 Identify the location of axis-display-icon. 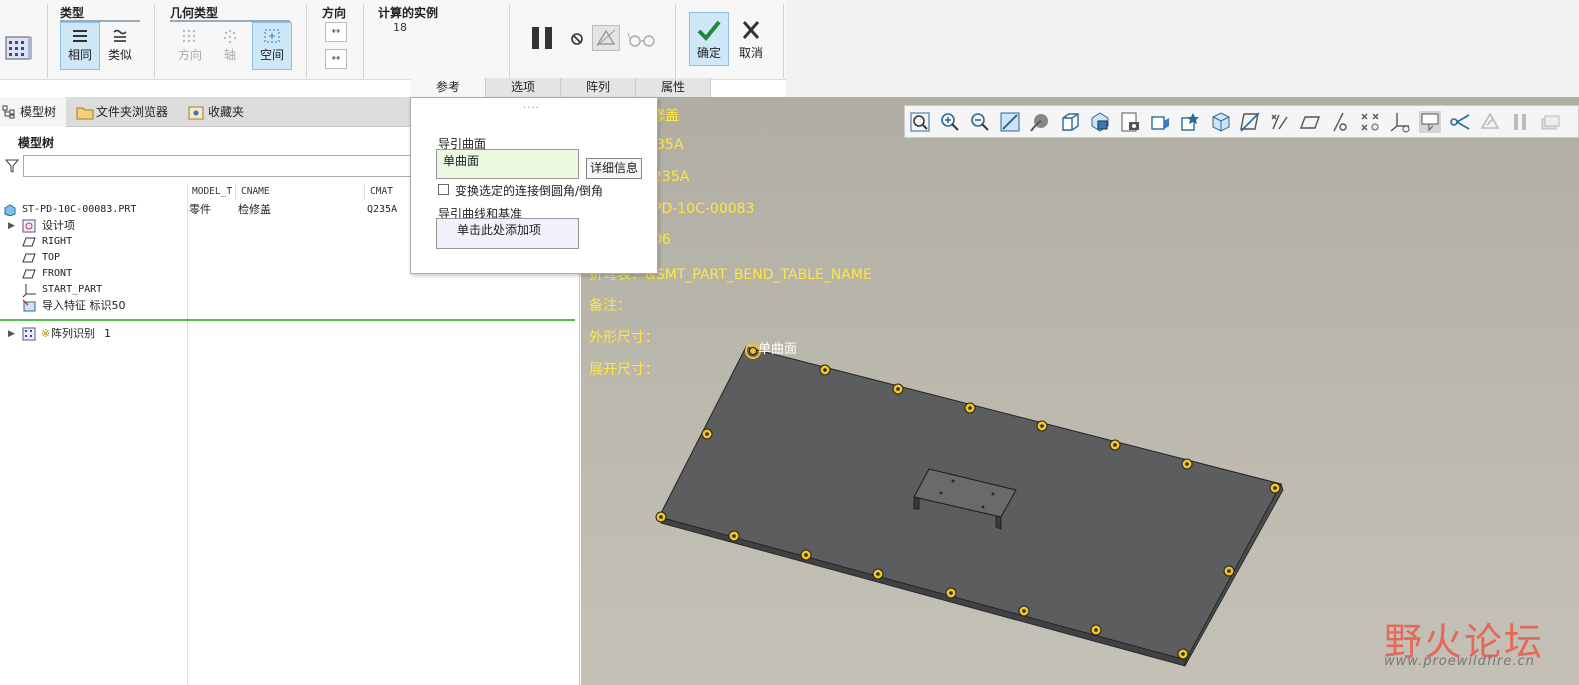
(1280, 122).